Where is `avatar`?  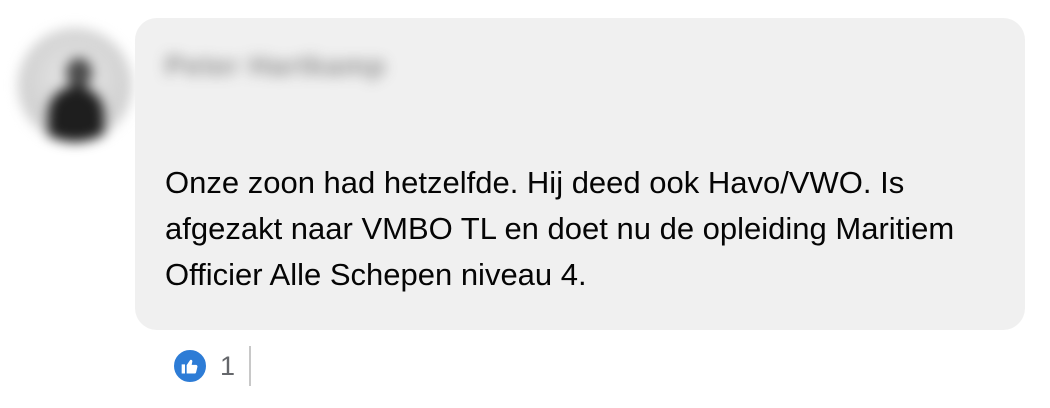 avatar is located at coordinates (75, 85).